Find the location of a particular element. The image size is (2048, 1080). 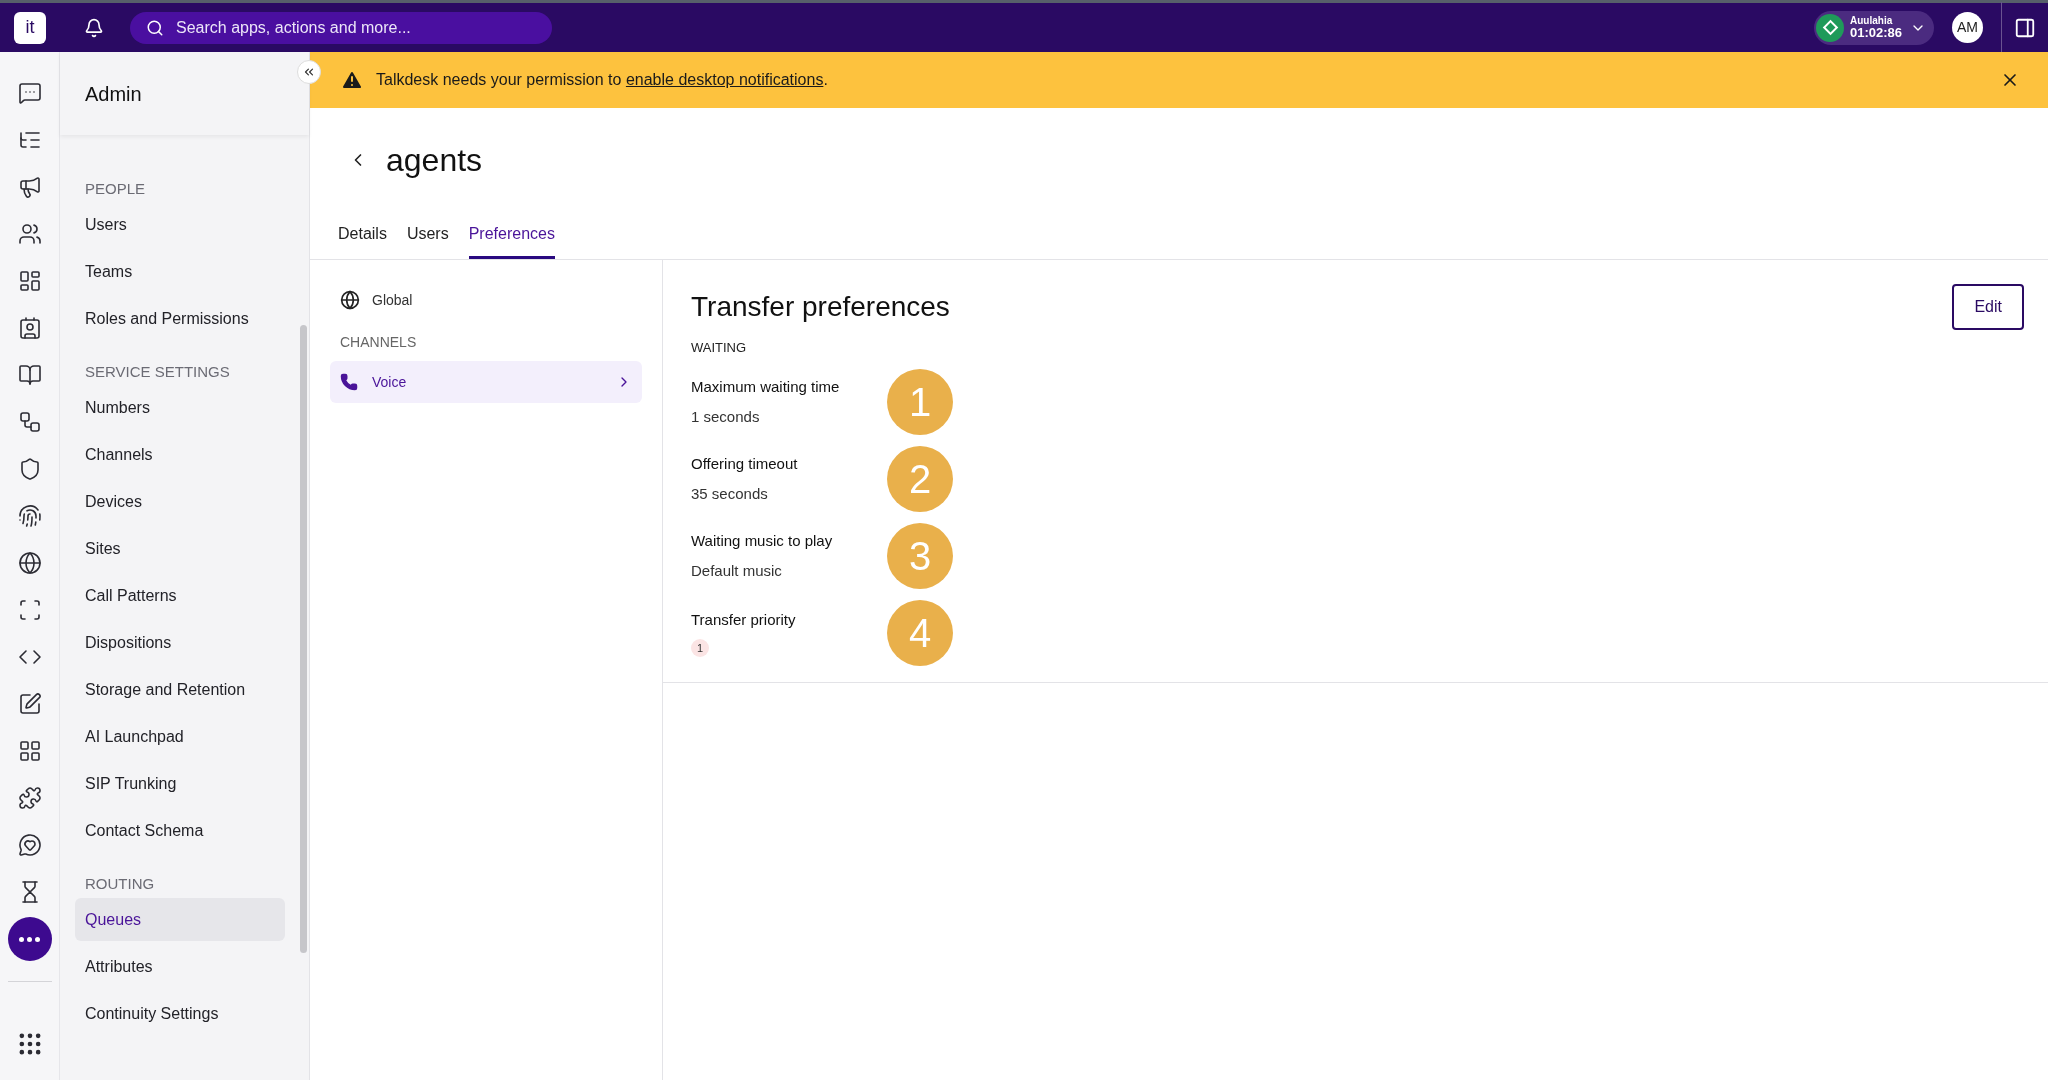

nav-item: Users is located at coordinates (180, 224).